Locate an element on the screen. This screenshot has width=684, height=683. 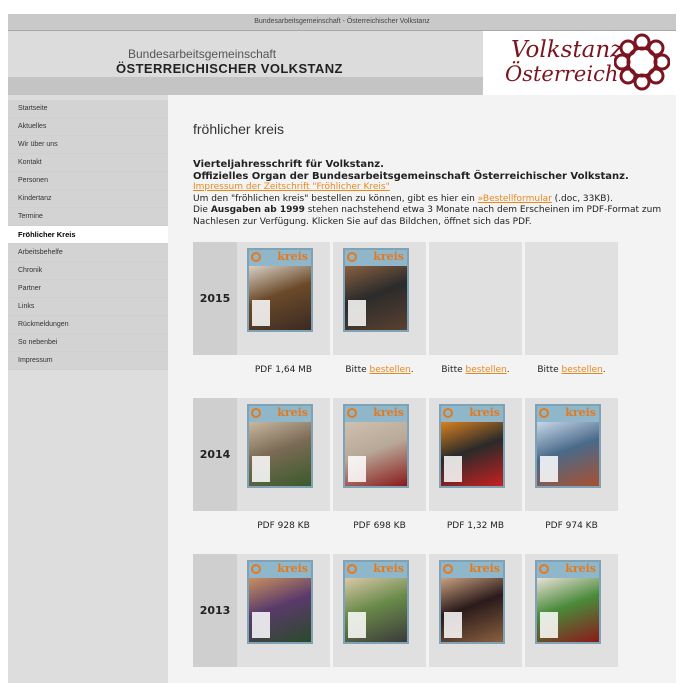
issue-caption: PDF 928 KB is located at coordinates (283, 526).